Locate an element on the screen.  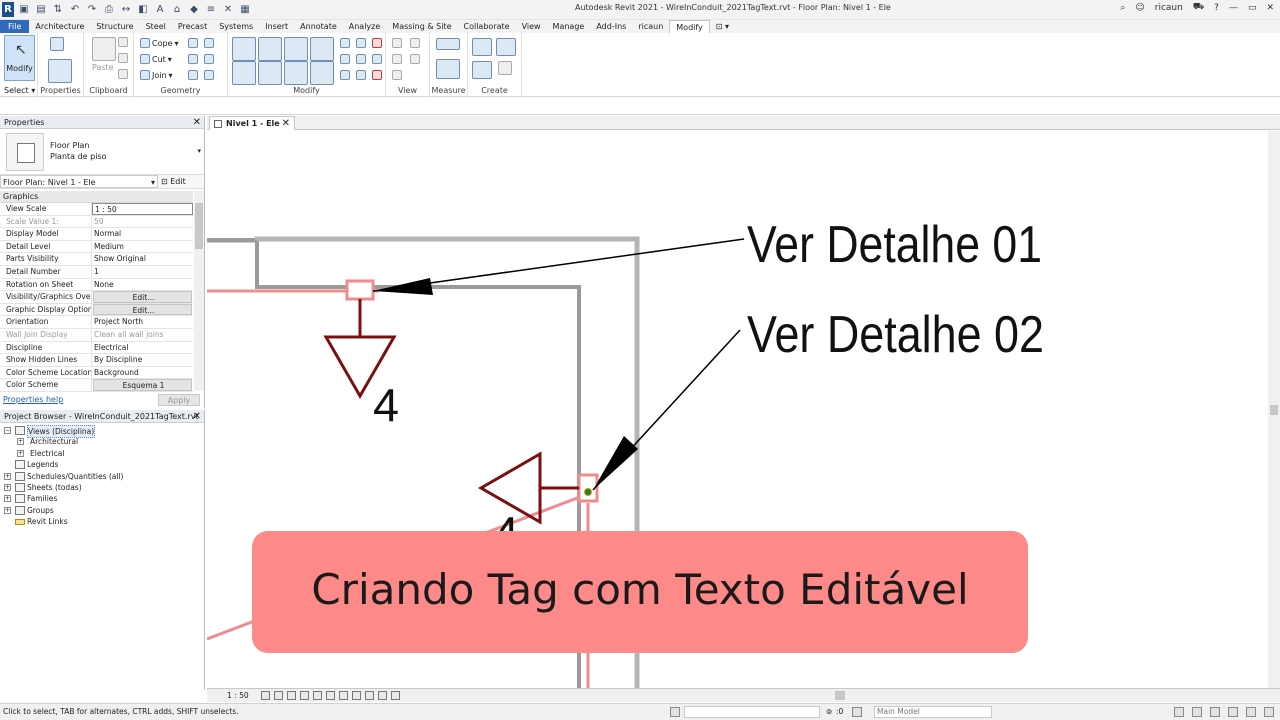
prop-row-discipline: Discipline Electrical is located at coordinates (96, 348).